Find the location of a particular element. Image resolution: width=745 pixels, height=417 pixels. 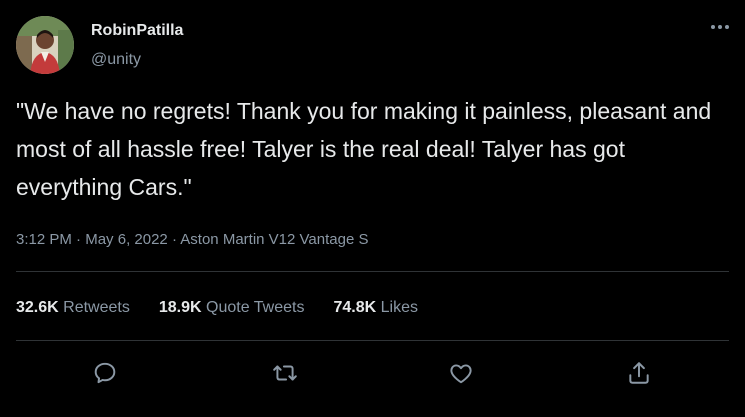

like-icon is located at coordinates (461, 374).